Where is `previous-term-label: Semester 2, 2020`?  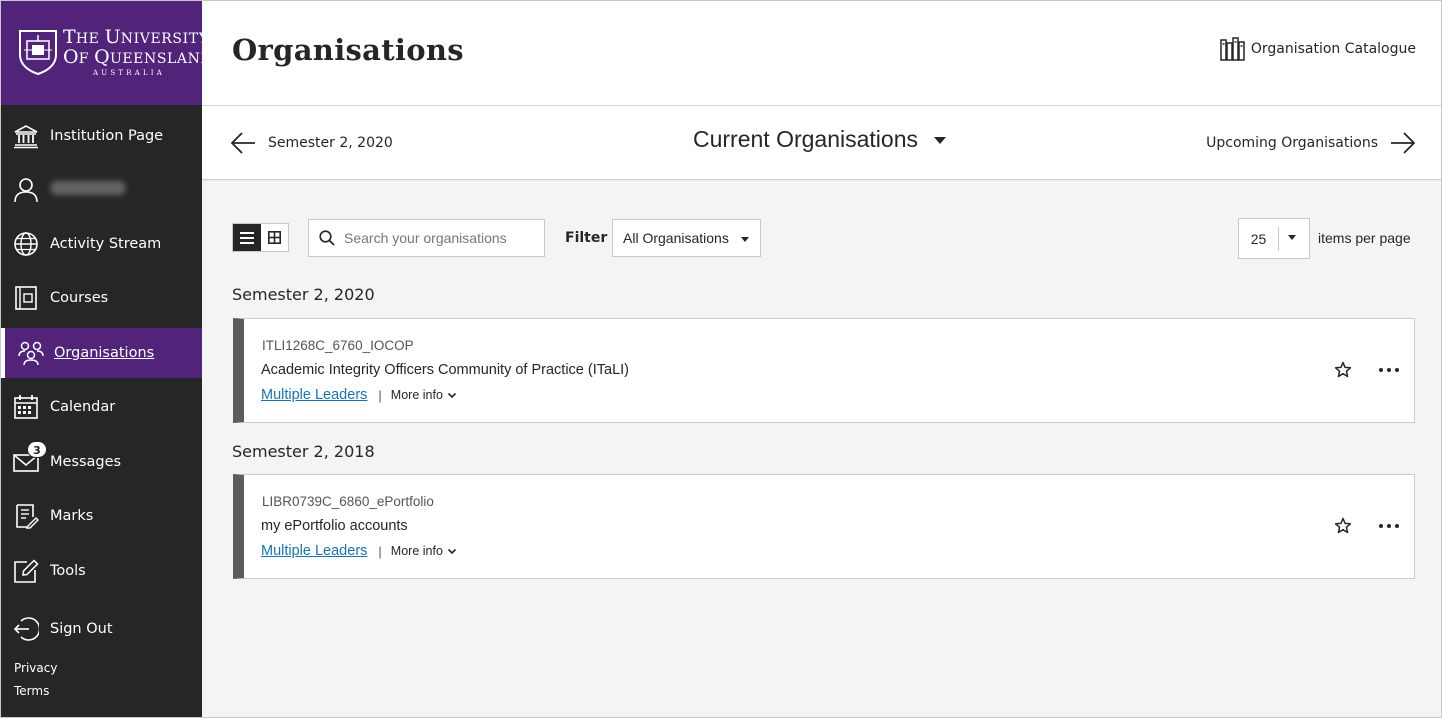
previous-term-label: Semester 2, 2020 is located at coordinates (330, 143).